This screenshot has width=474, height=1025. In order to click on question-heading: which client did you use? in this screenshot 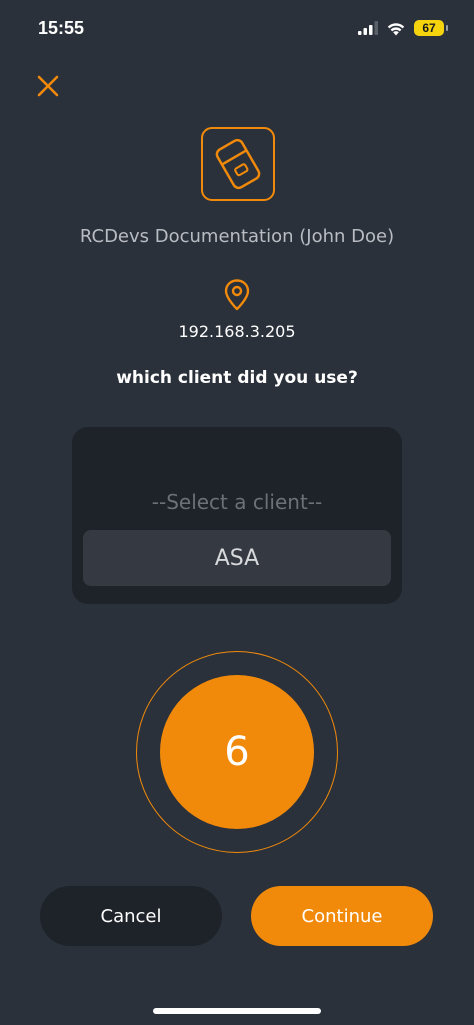, I will do `click(237, 378)`.